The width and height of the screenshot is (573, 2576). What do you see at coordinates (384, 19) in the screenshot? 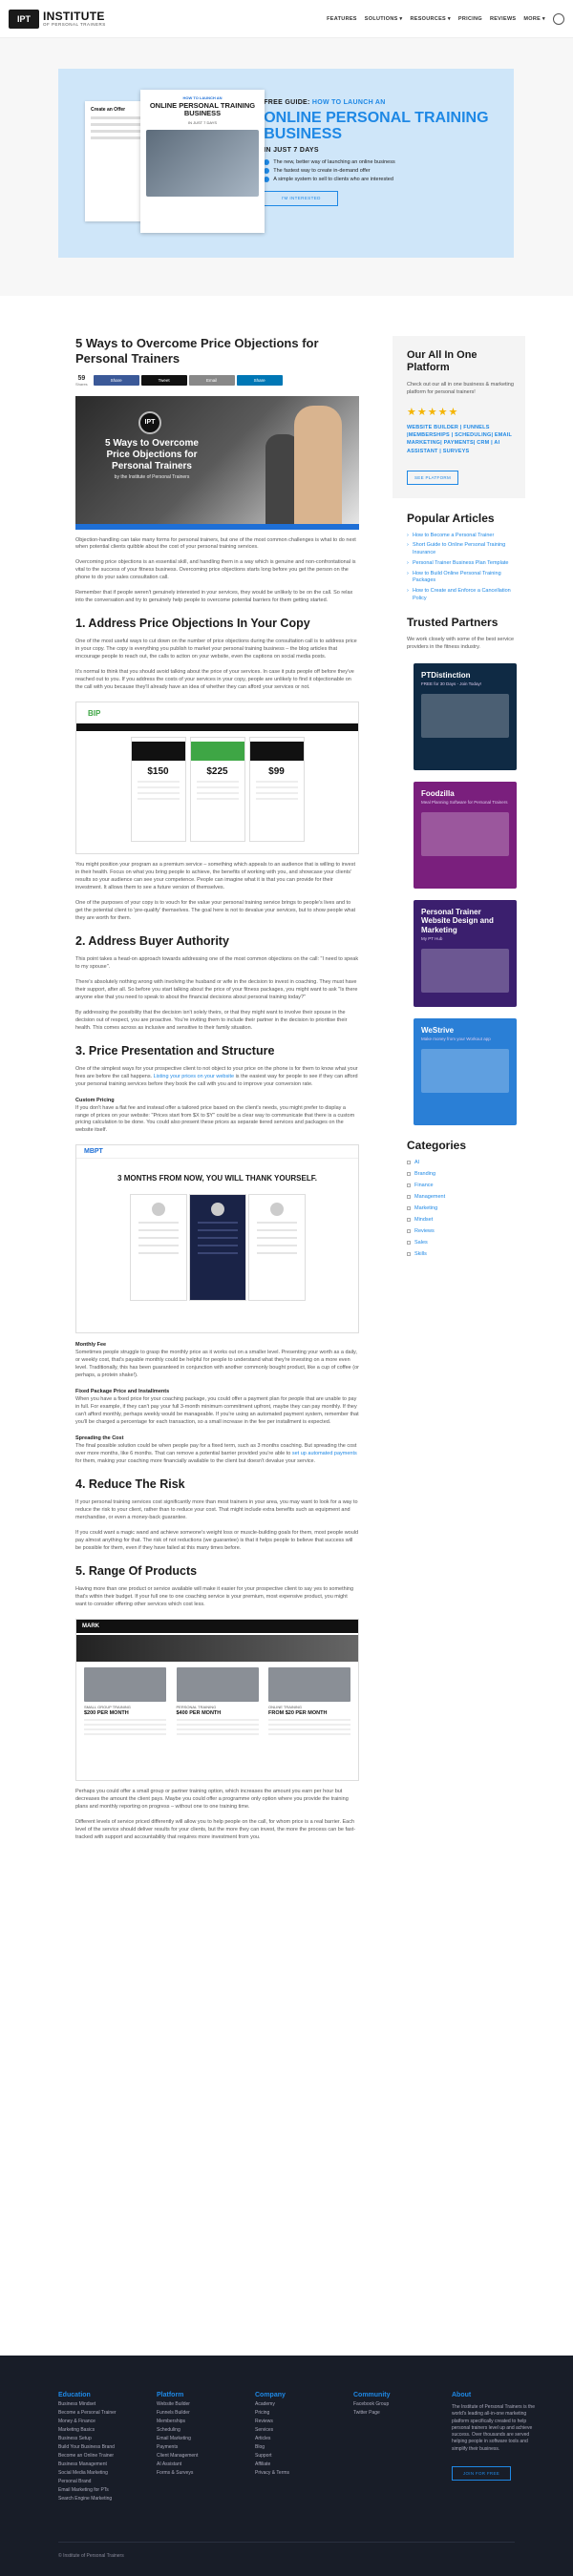
I see `nav-solutions: SOLUTIONS ▾` at bounding box center [384, 19].